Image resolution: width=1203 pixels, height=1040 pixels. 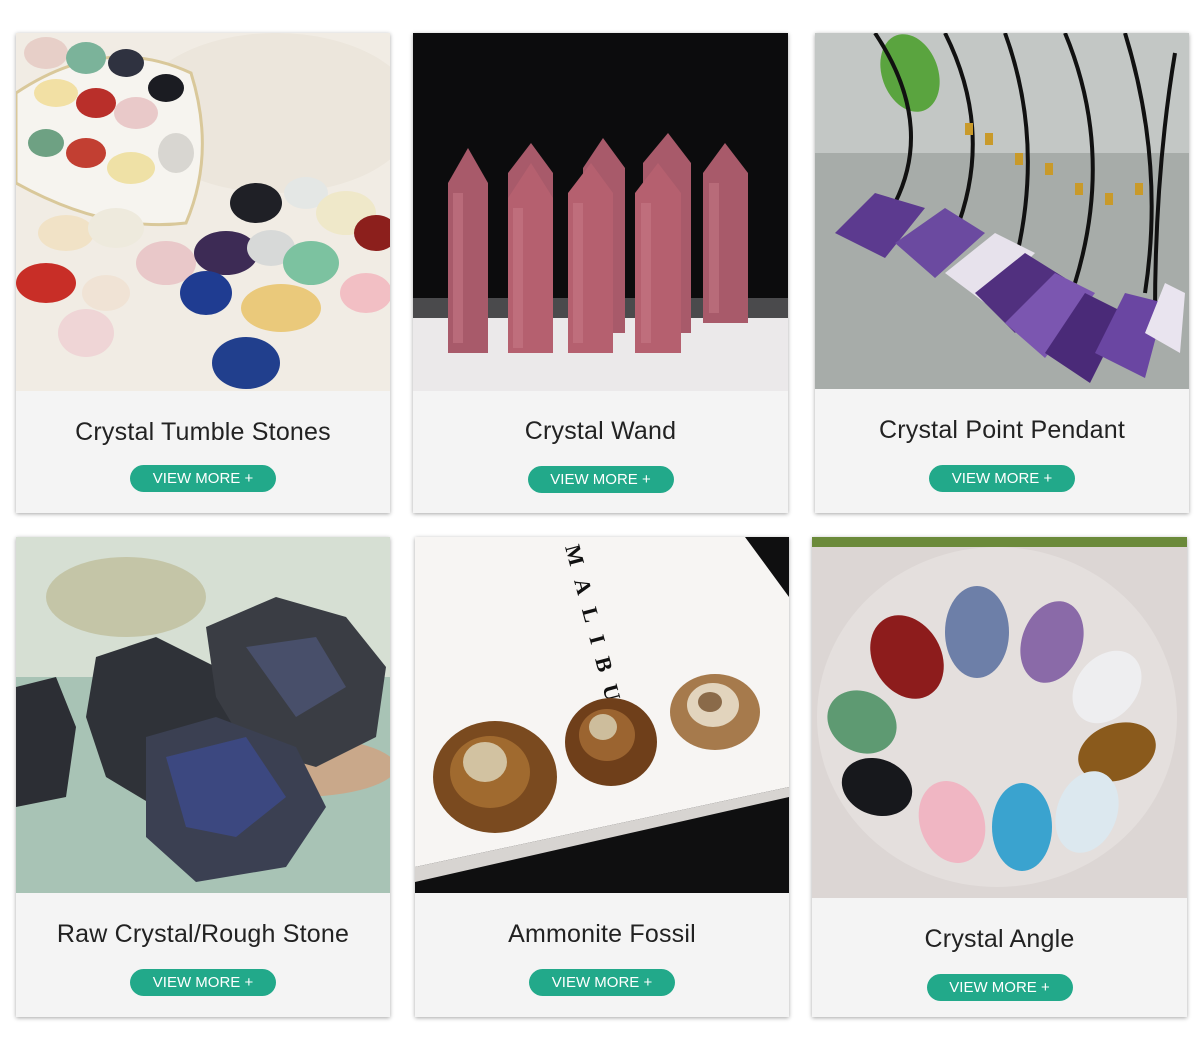 I want to click on tumble-stones-photo, so click(x=203, y=212).